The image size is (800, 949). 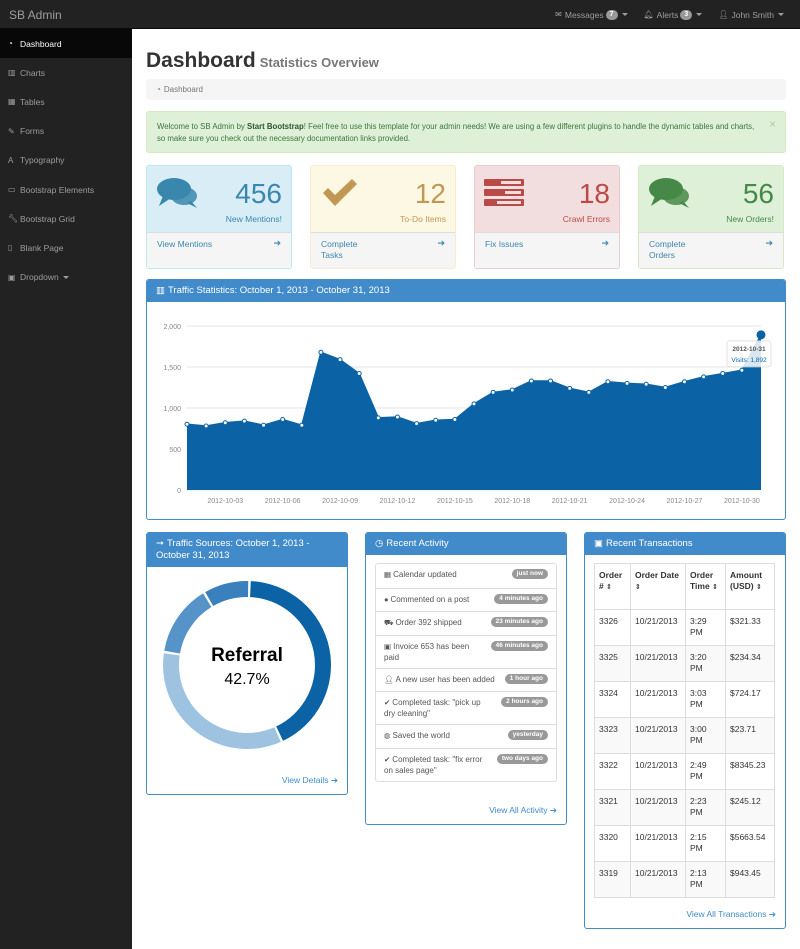 I want to click on cell-amount: $321.33, so click(x=750, y=627).